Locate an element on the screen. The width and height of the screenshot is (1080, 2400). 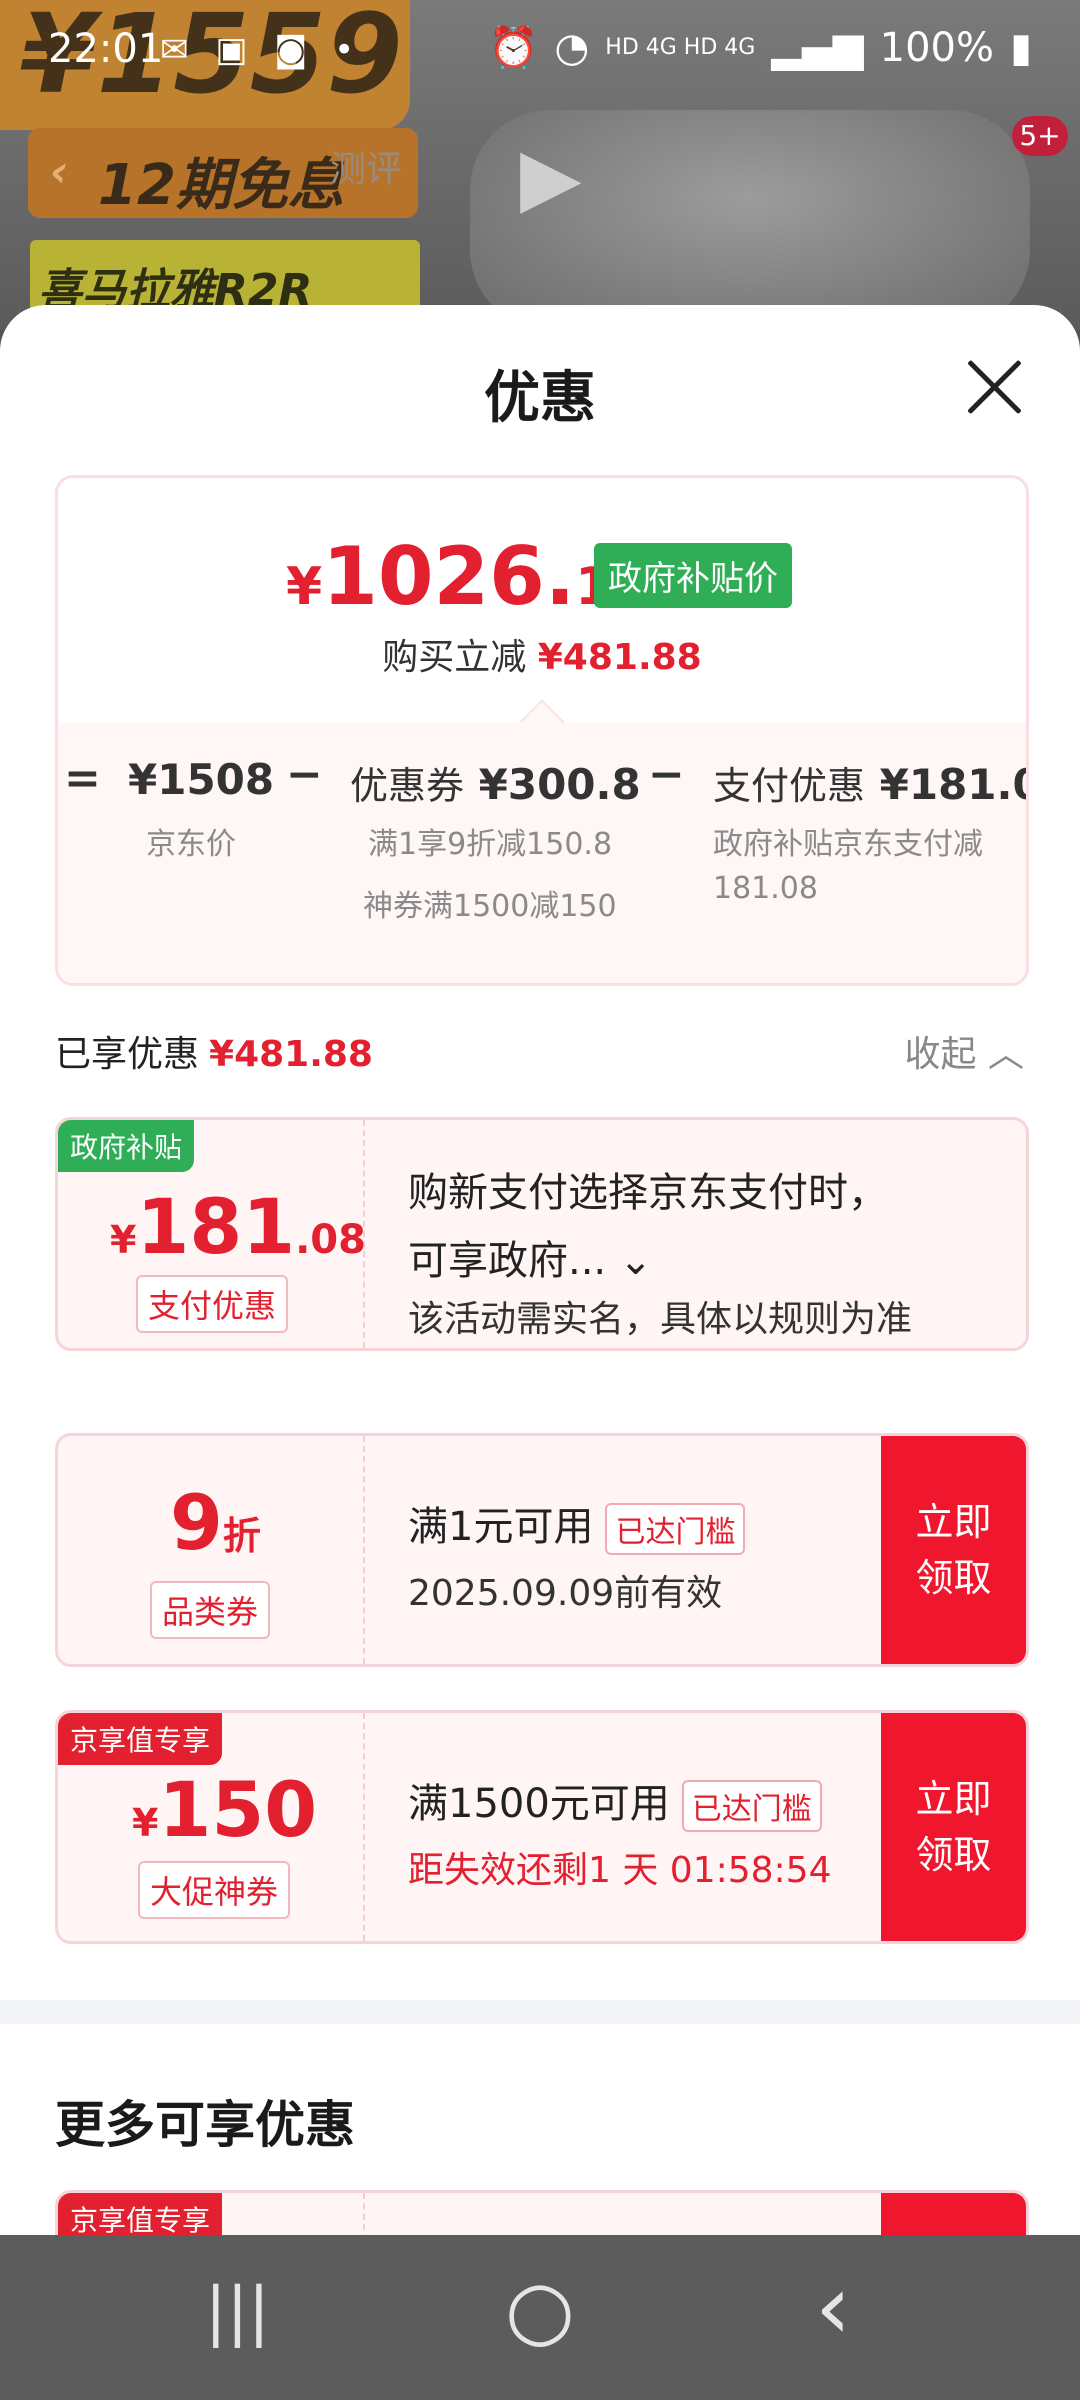
battery-icon: ▮ is located at coordinates (1020, 47).